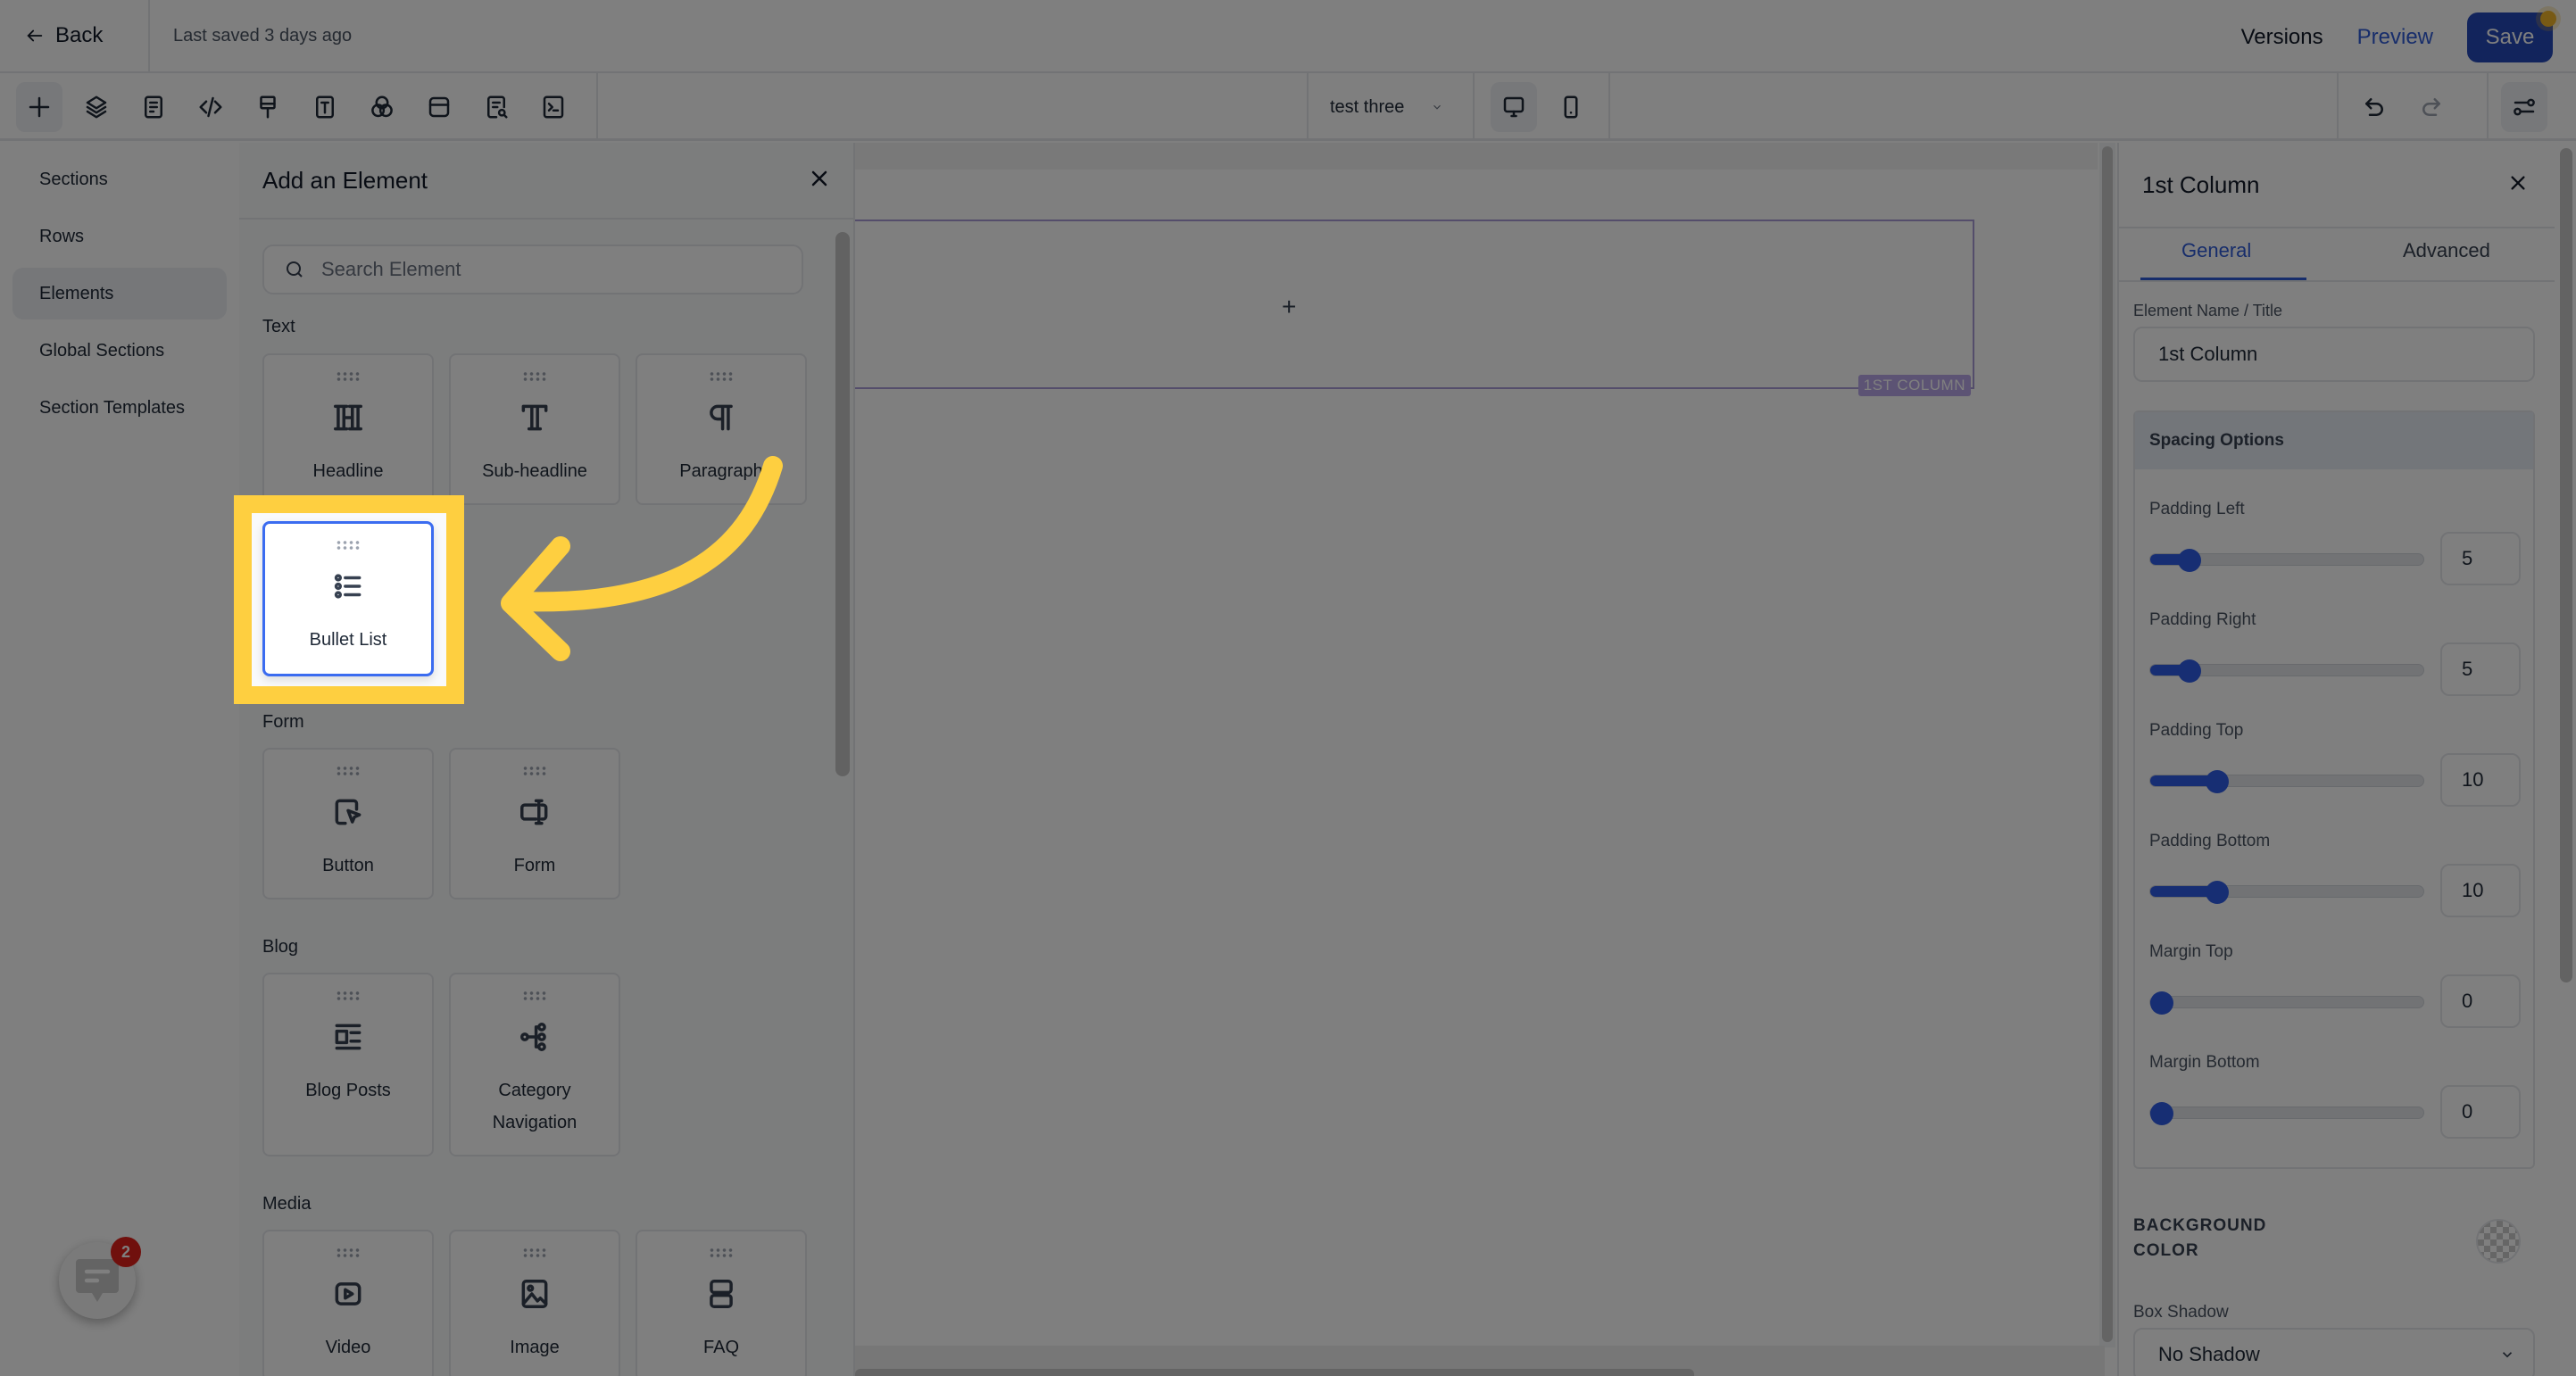 This screenshot has height=1376, width=2576. I want to click on desktop-icon, so click(1514, 107).